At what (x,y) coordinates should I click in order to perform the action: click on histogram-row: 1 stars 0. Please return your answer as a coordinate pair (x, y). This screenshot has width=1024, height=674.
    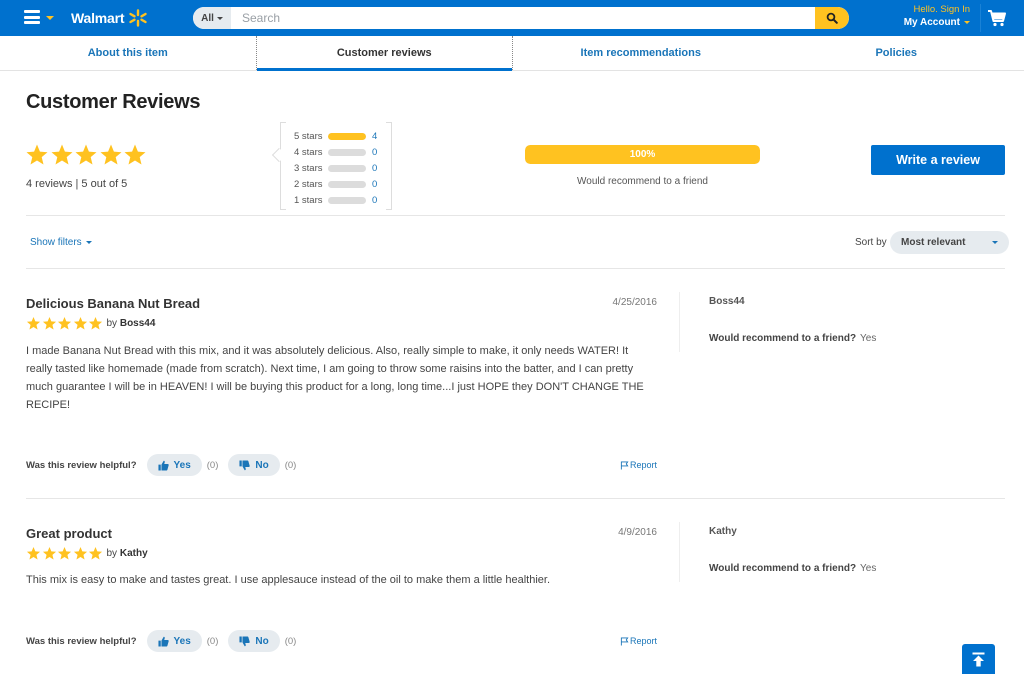
    Looking at the image, I should click on (335, 200).